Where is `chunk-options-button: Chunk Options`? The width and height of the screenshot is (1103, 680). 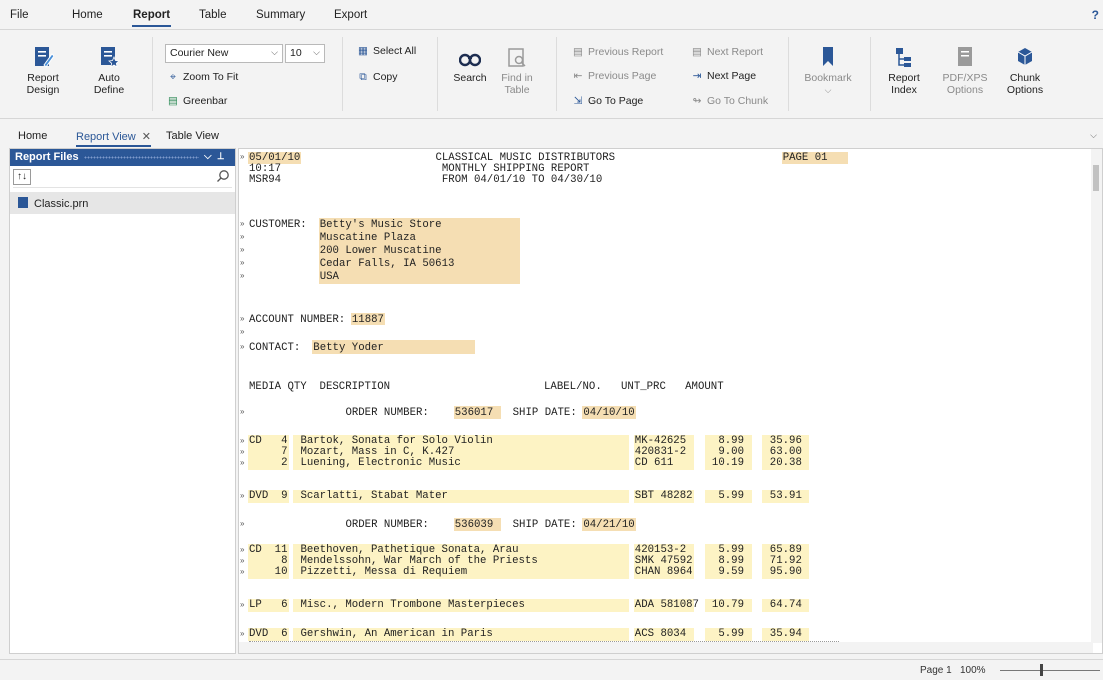 chunk-options-button: Chunk Options is located at coordinates (1025, 70).